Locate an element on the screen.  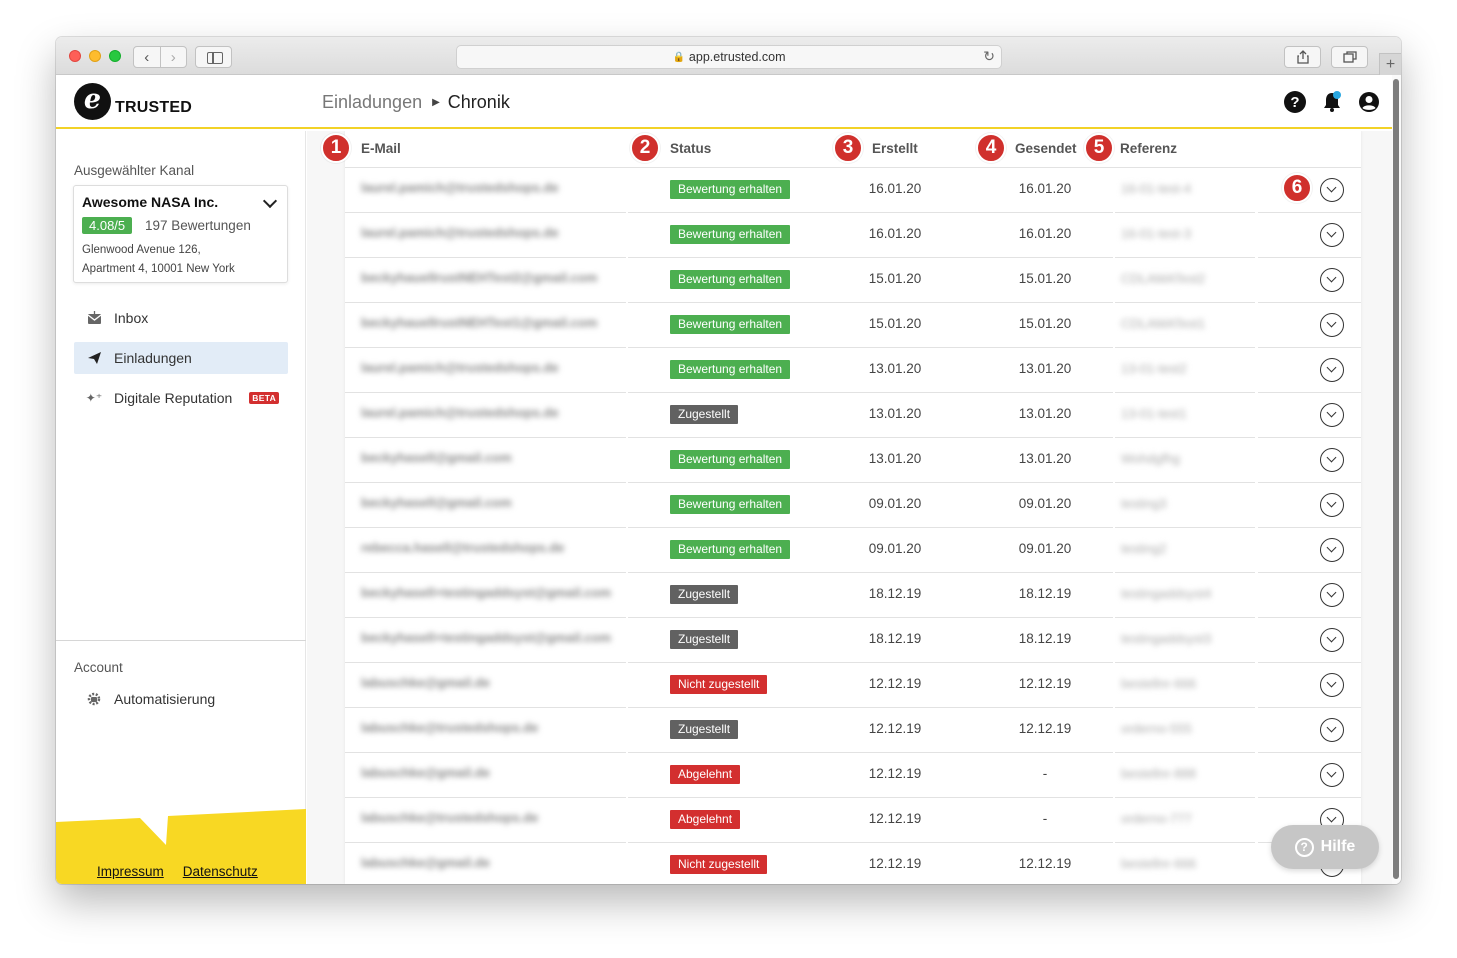
gear-robot-icon is located at coordinates (94, 699).